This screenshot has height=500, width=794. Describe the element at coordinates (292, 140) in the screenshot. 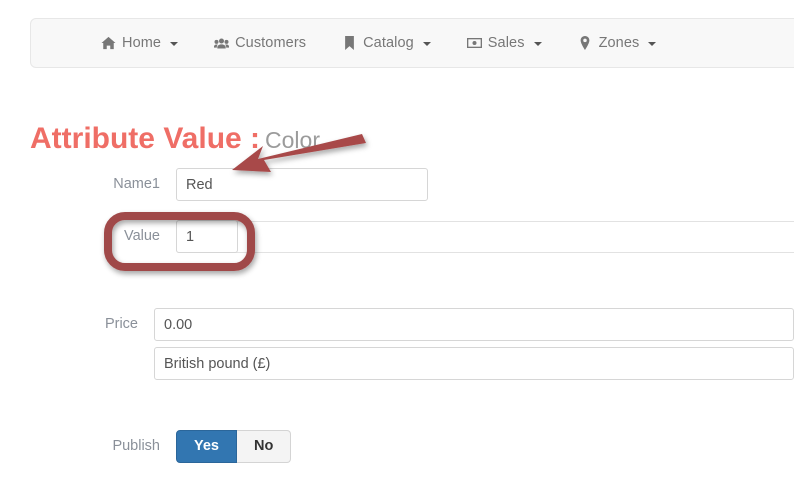

I see `page-title-subject: Color` at that location.